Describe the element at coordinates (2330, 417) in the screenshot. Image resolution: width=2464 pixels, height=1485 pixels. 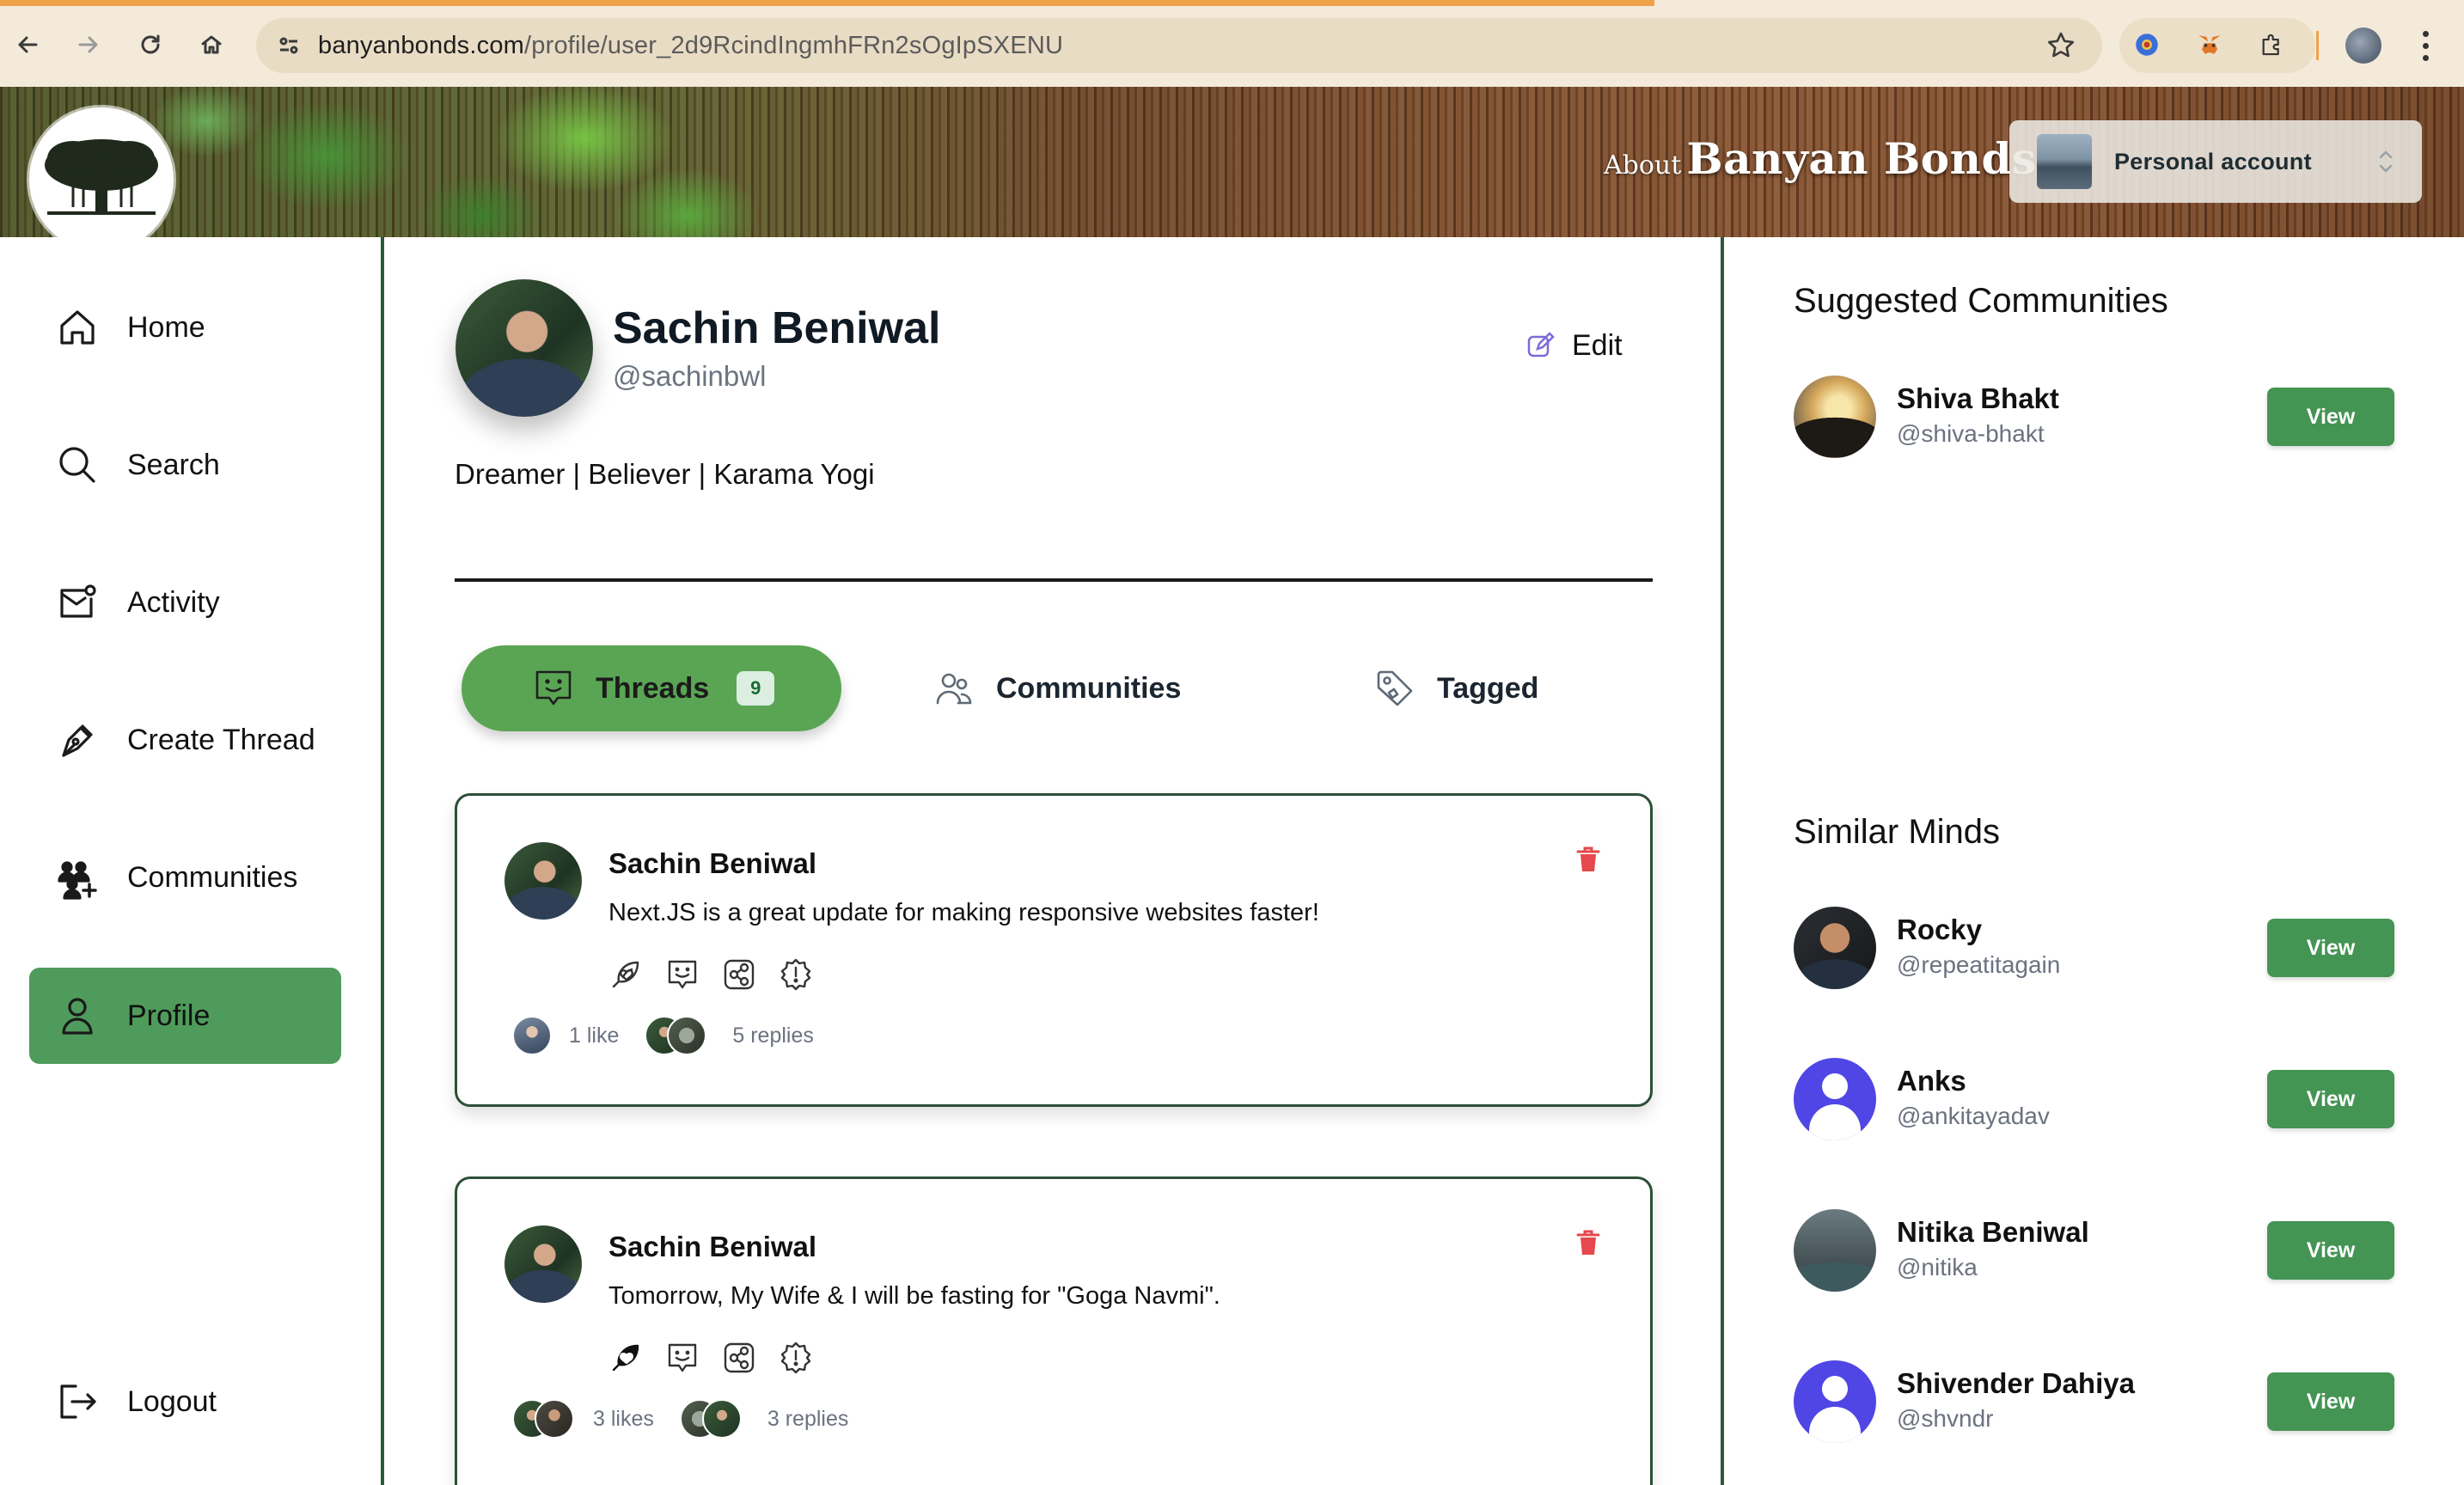
I see `view-community-button: View` at that location.